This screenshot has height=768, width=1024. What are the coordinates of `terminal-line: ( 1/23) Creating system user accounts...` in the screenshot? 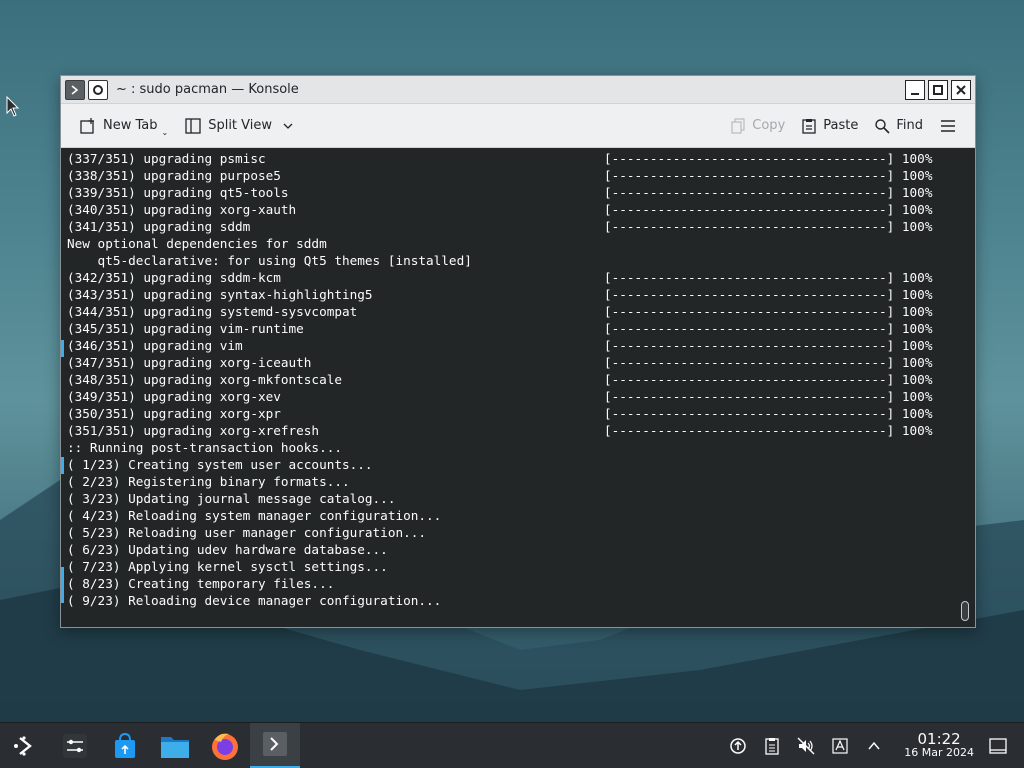 It's located at (521, 464).